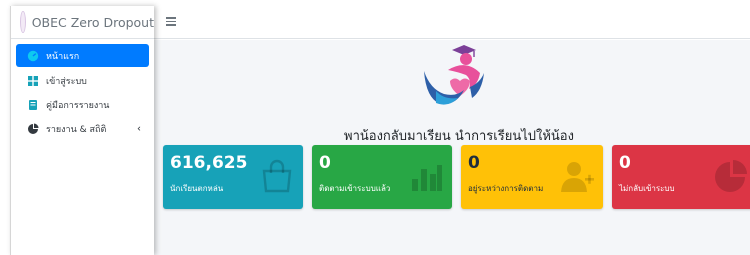  I want to click on gauge-icon, so click(33, 56).